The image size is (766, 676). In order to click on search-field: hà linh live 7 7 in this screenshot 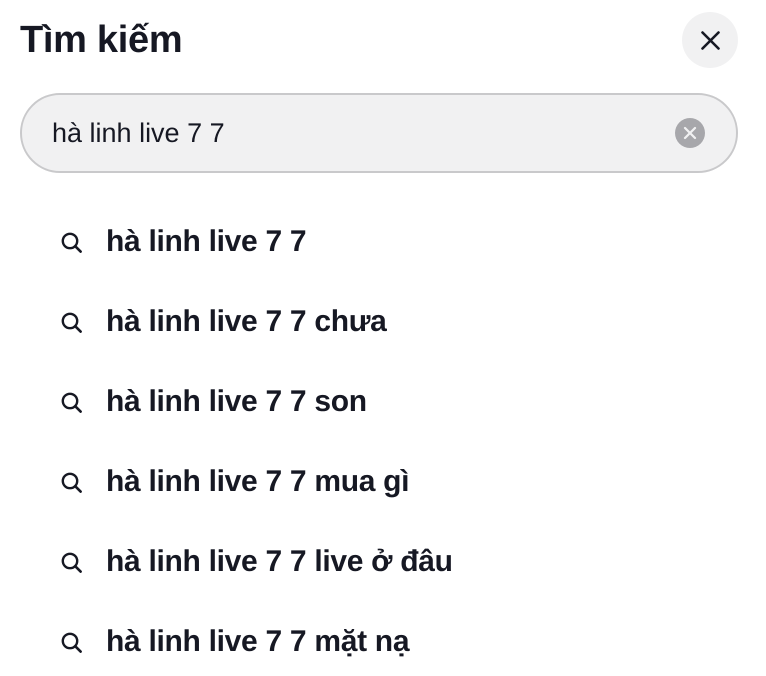, I will do `click(379, 133)`.